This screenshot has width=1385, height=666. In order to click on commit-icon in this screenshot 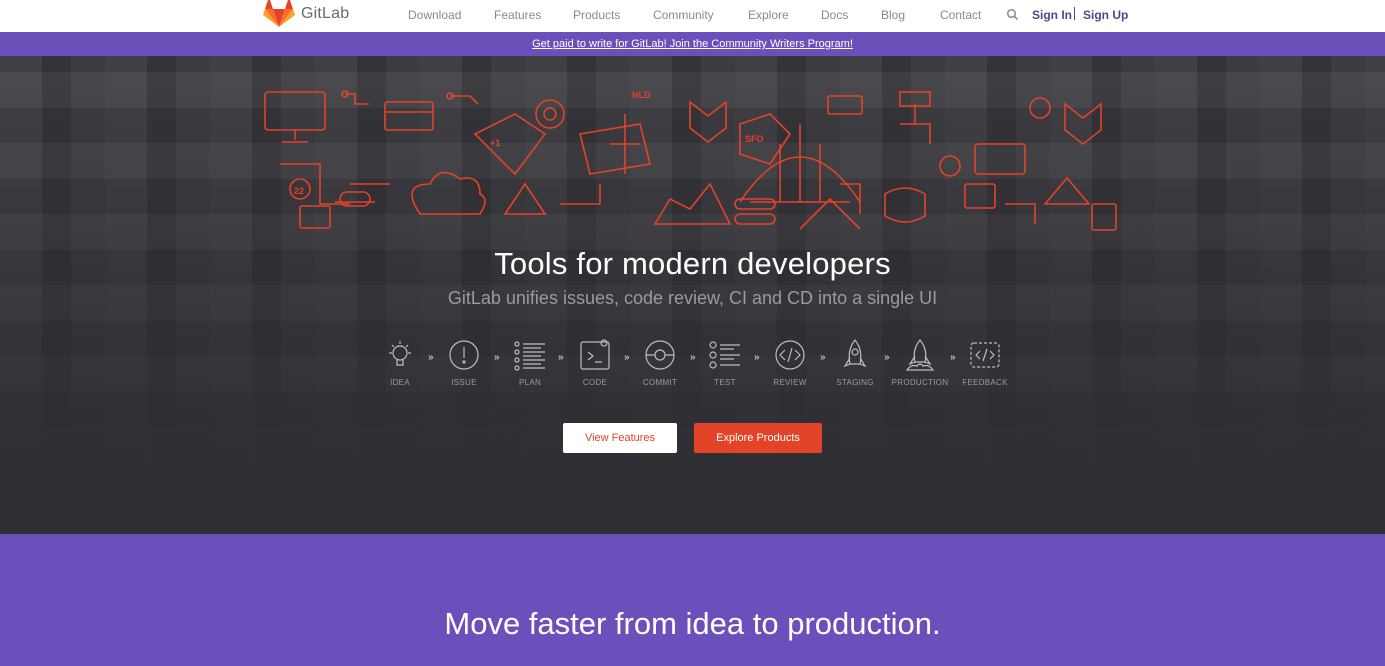, I will do `click(660, 355)`.